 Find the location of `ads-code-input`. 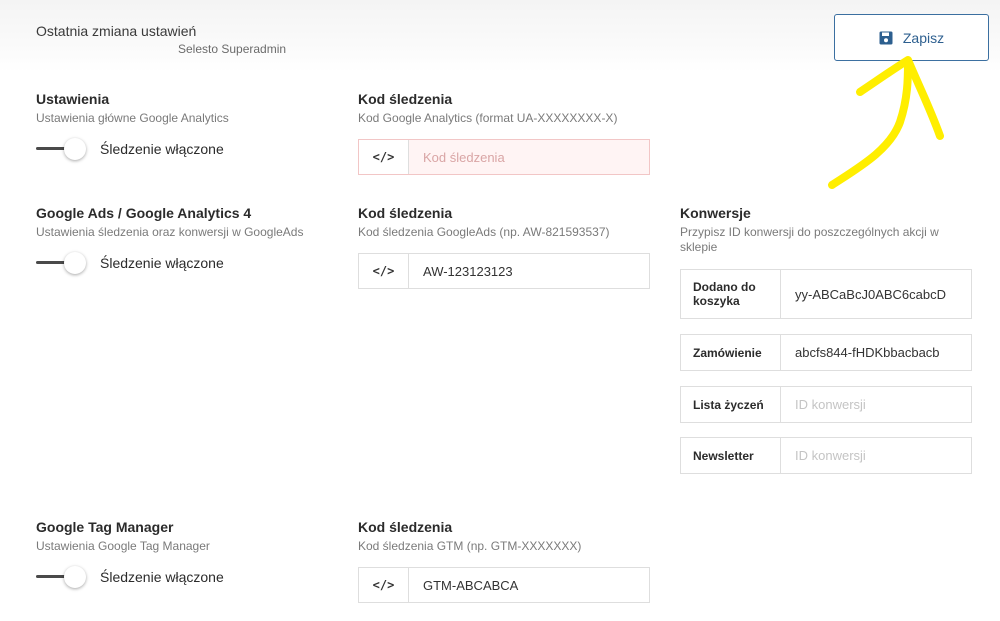

ads-code-input is located at coordinates (529, 271).